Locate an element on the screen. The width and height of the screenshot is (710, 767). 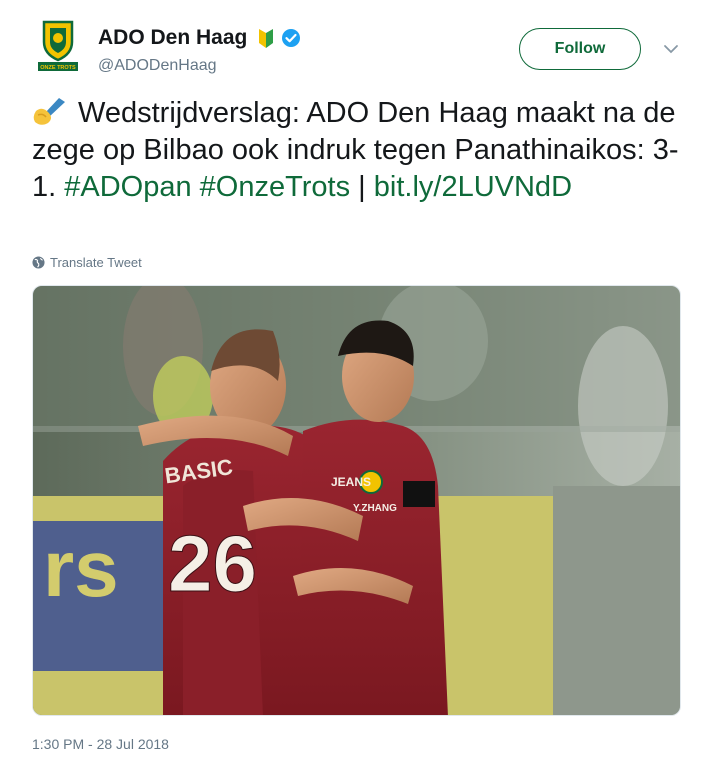
avatar: ONZE TROTS is located at coordinates (58, 47).